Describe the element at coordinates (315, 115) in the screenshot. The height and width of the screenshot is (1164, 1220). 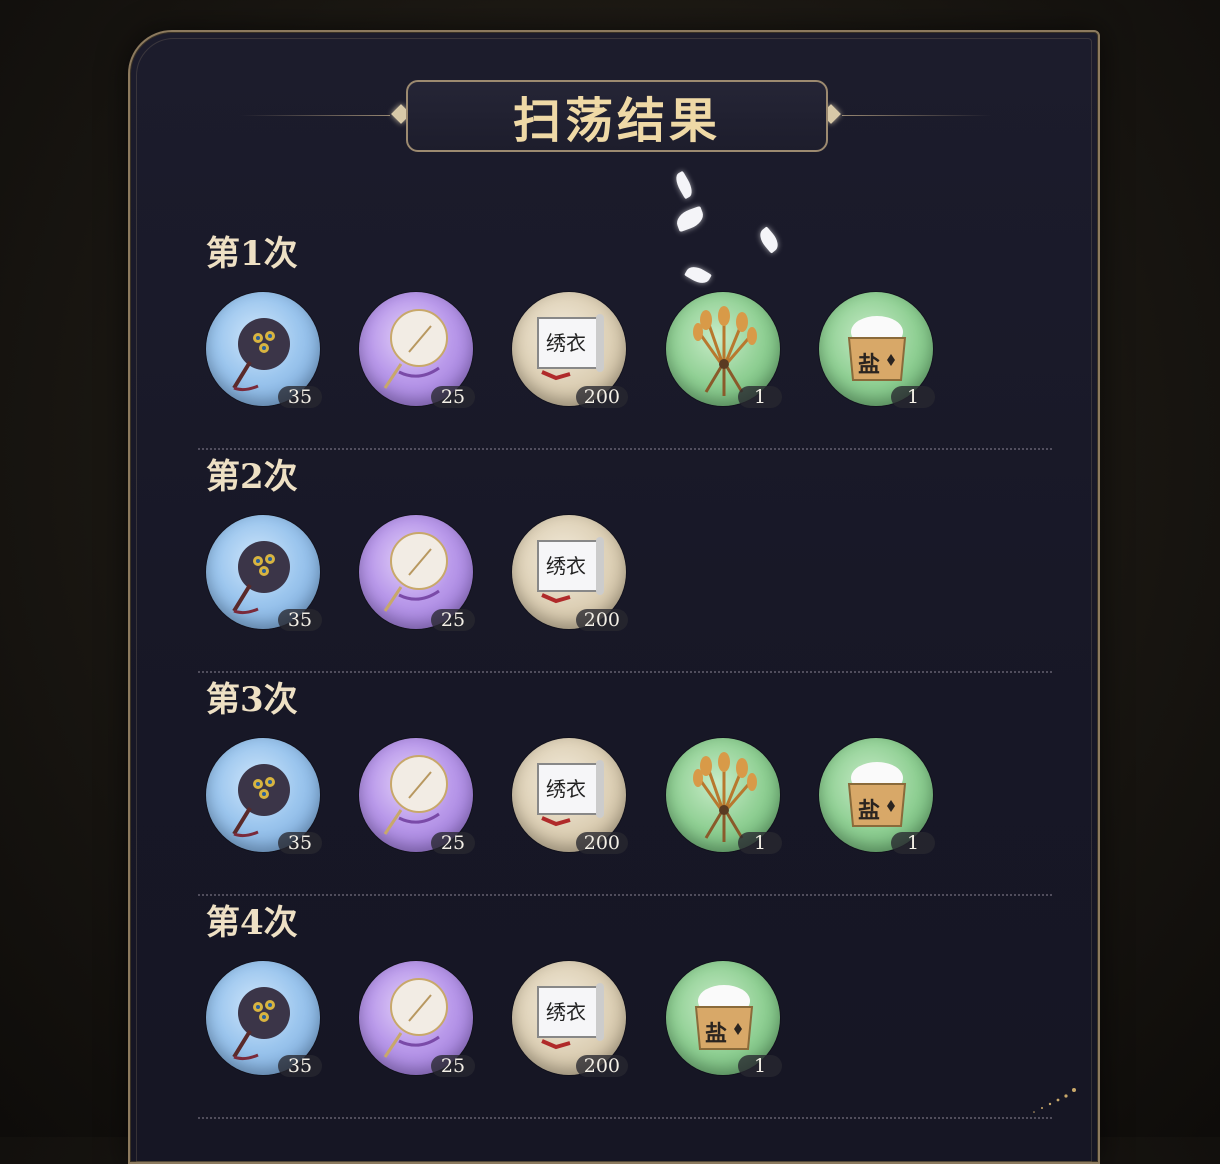
I see `title-ornament-line-left` at that location.